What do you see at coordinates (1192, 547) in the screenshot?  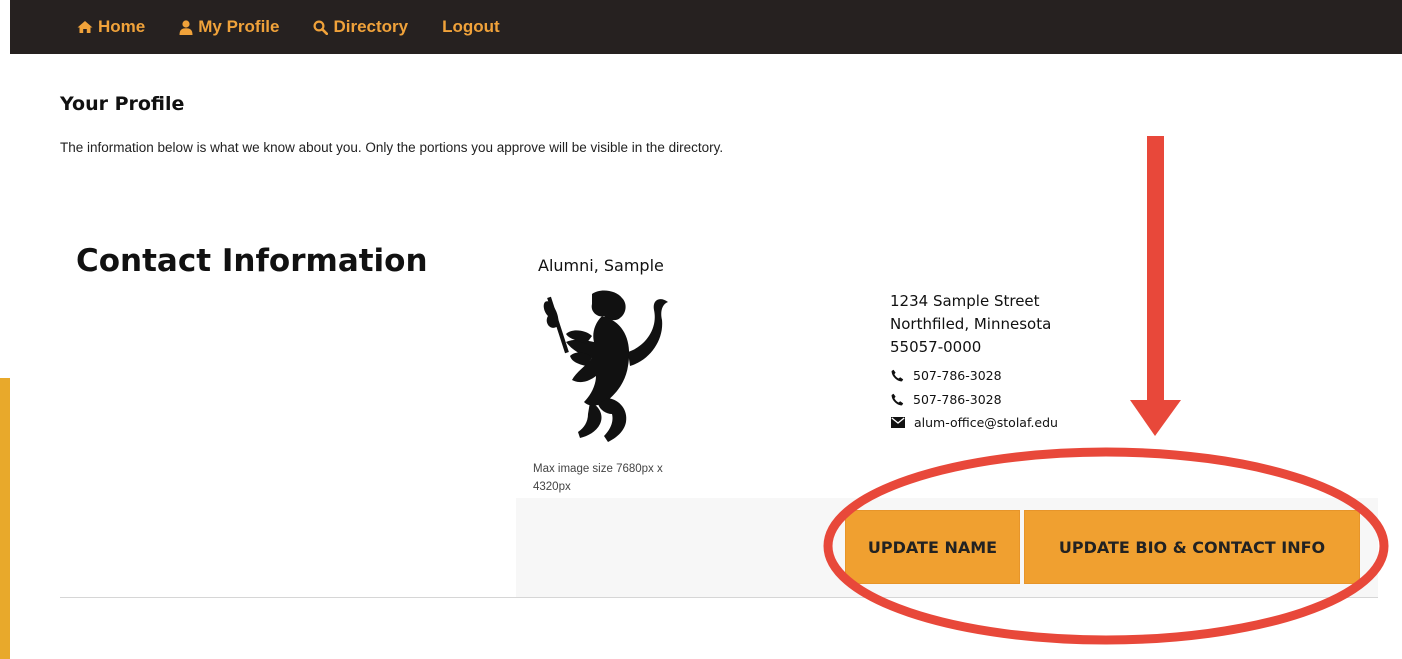 I see `update-bio-contact-button: UPDATE BIO & CONTACT INFO` at bounding box center [1192, 547].